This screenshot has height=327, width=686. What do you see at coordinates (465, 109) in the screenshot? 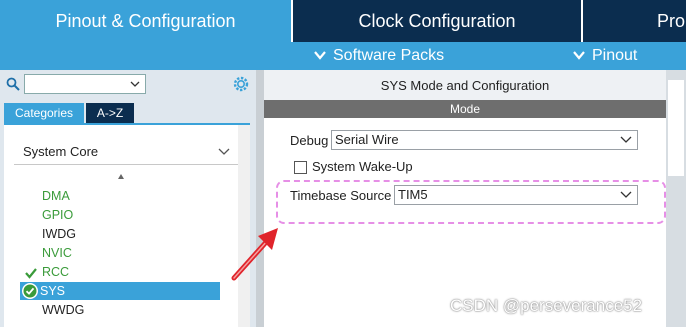
I see `mode-header: Mode` at bounding box center [465, 109].